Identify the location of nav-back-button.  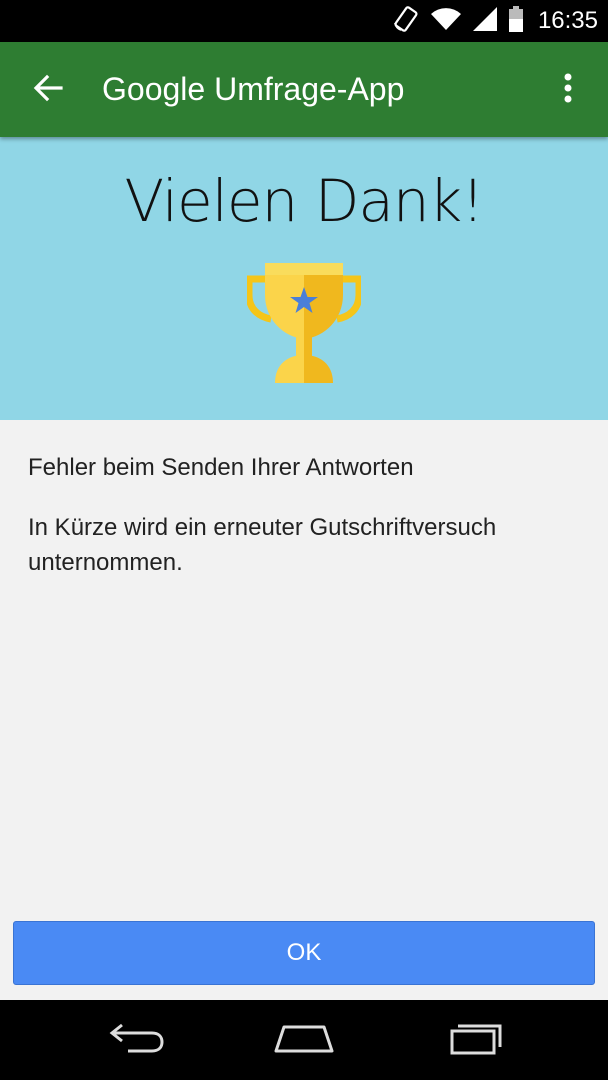
(136, 1040).